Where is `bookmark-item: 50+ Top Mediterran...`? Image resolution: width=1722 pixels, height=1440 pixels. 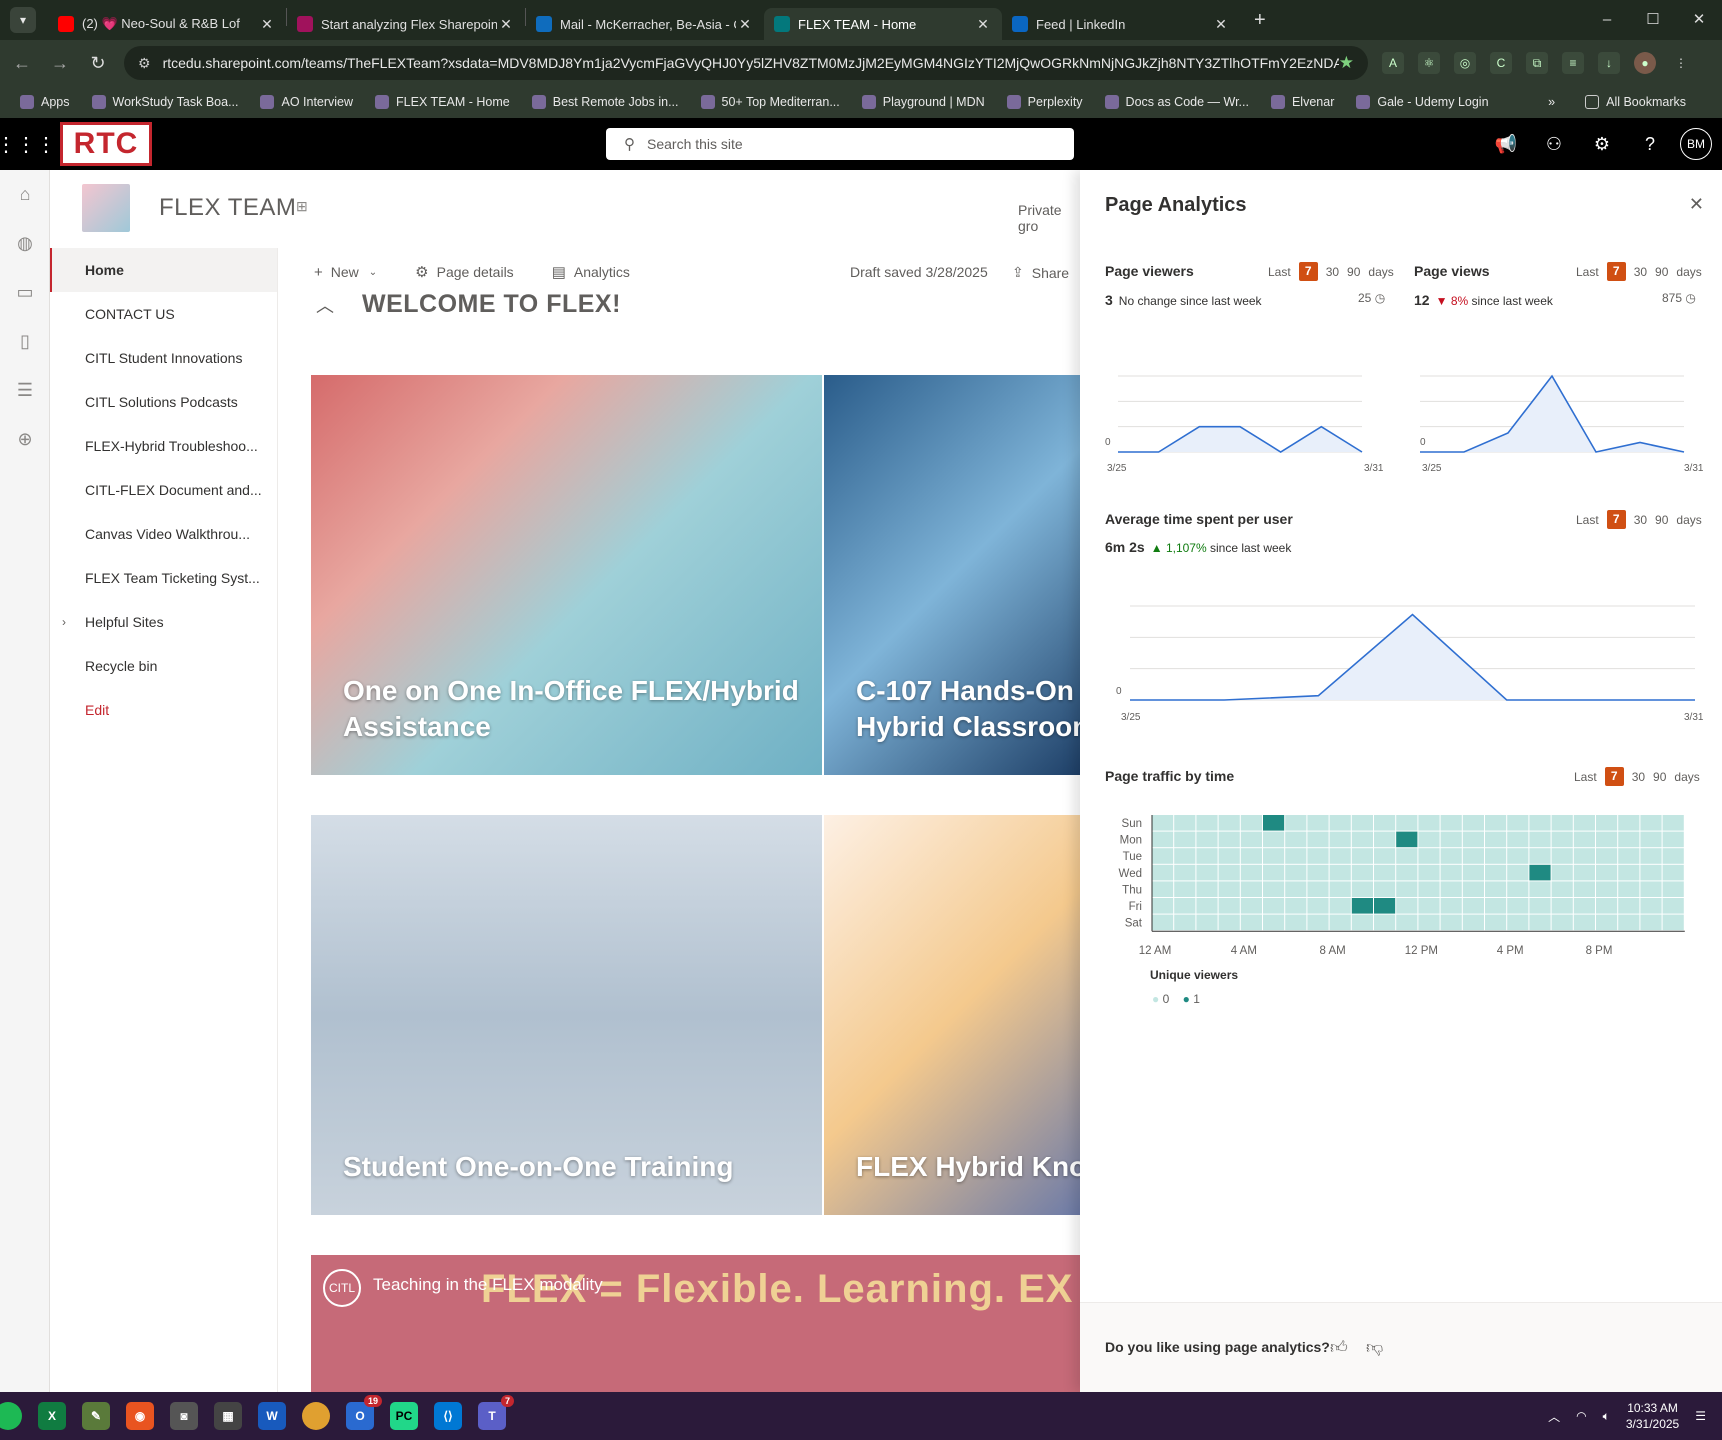 bookmark-item: 50+ Top Mediterran... is located at coordinates (770, 102).